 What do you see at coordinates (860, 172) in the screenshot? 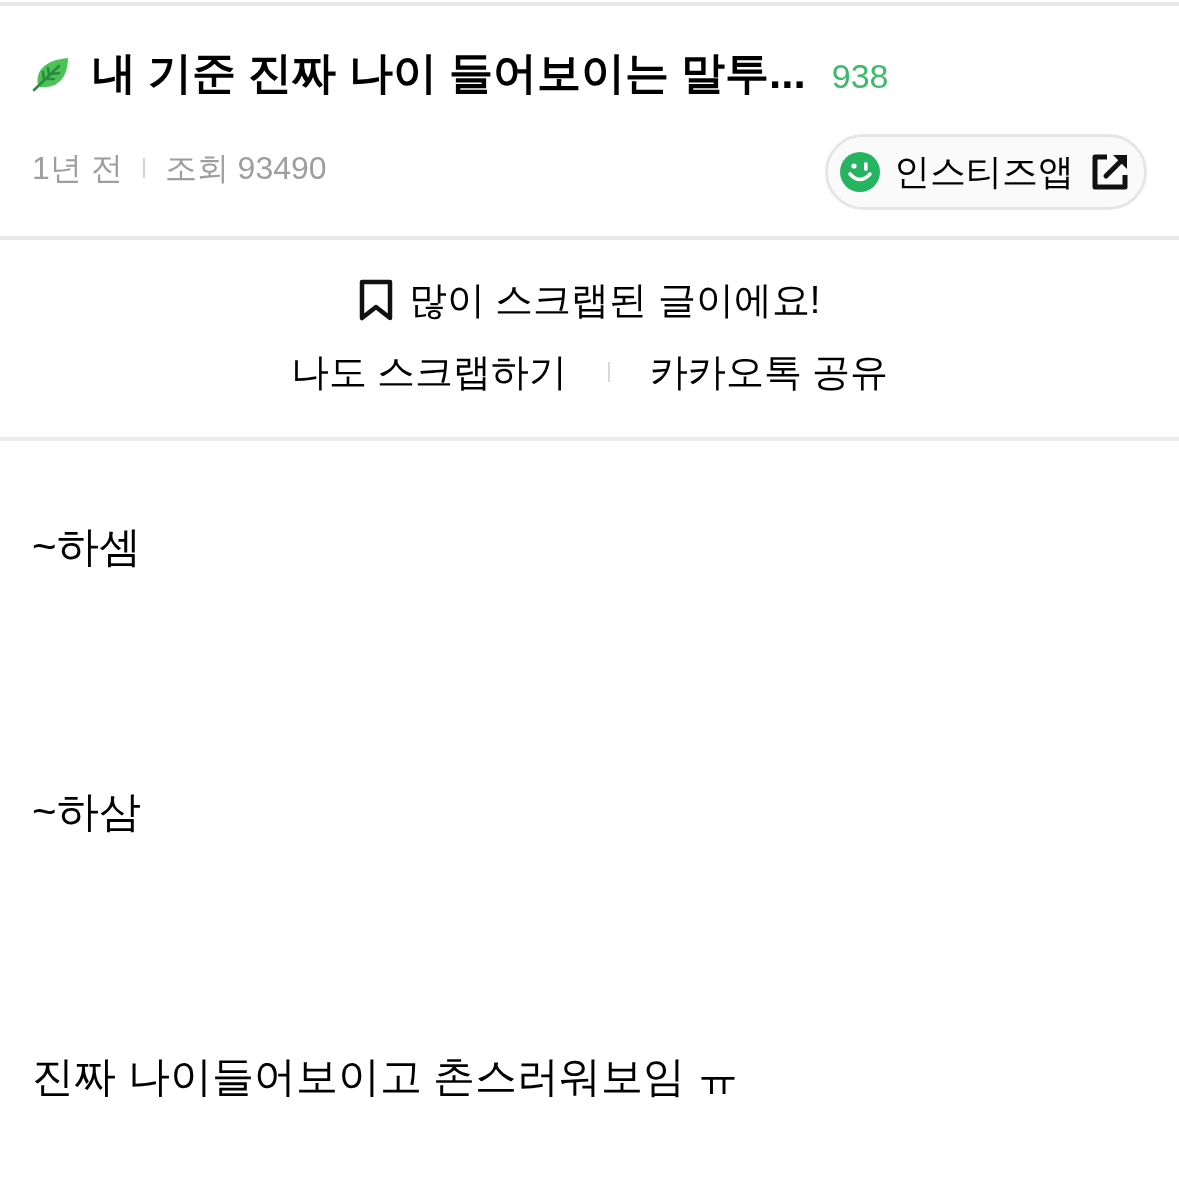
I see `smiley-icon` at bounding box center [860, 172].